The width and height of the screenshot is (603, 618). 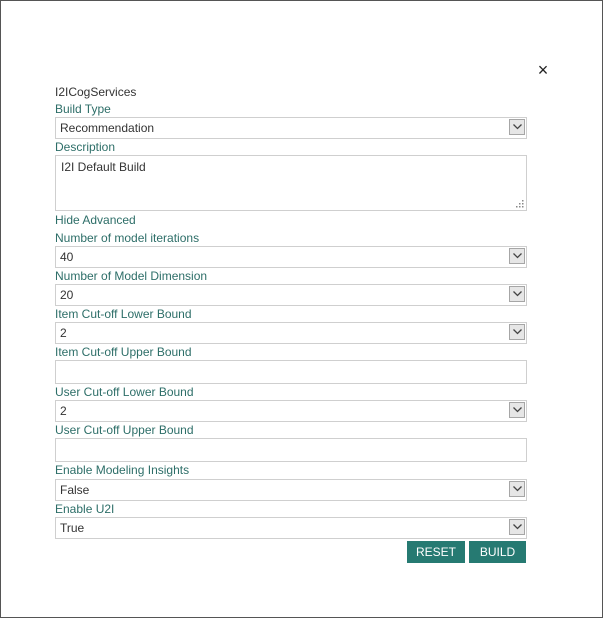 What do you see at coordinates (122, 470) in the screenshot?
I see `modeling-insights-label: Enable Modeling Insights` at bounding box center [122, 470].